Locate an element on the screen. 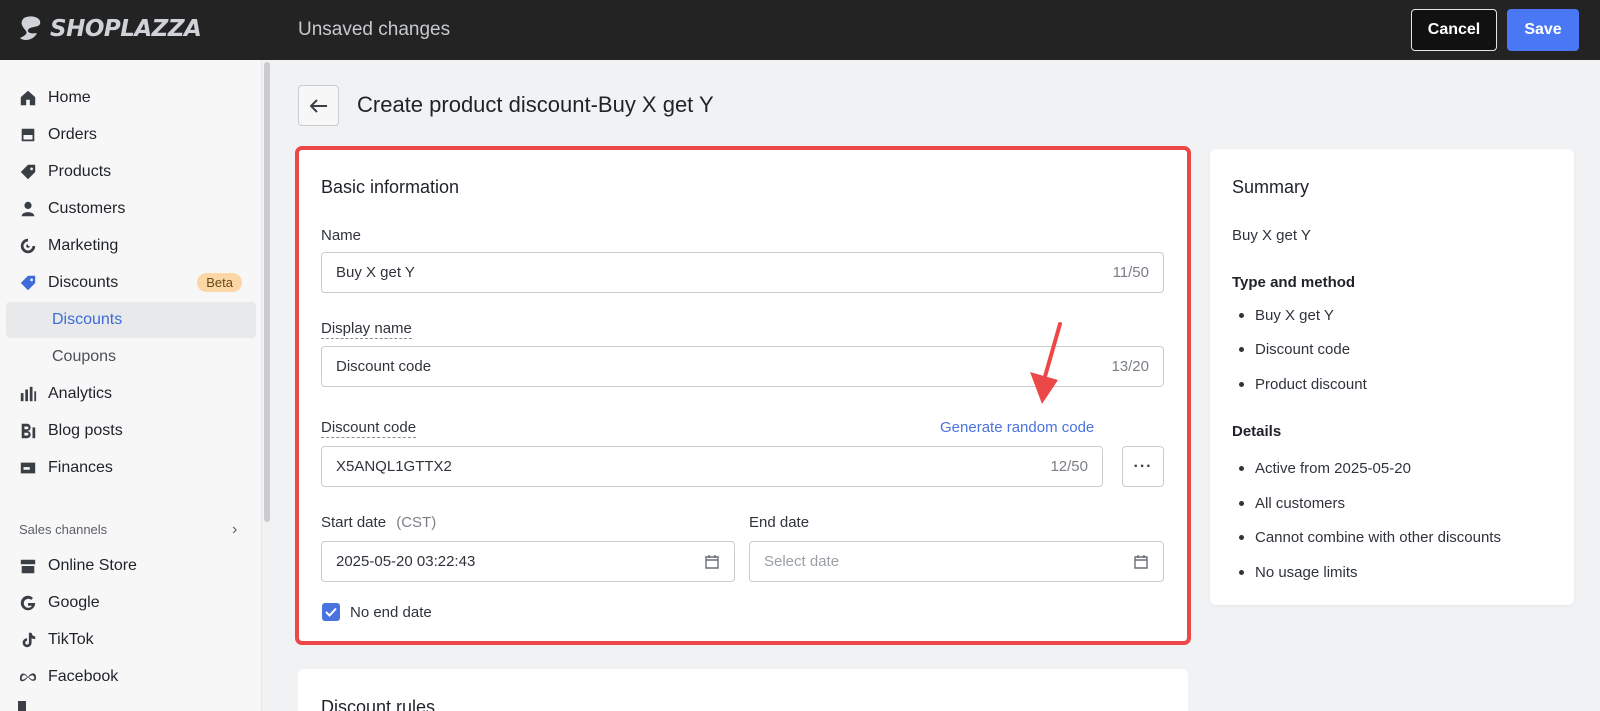 The width and height of the screenshot is (1600, 711). type-item: Buy X get Y is located at coordinates (1286, 315).